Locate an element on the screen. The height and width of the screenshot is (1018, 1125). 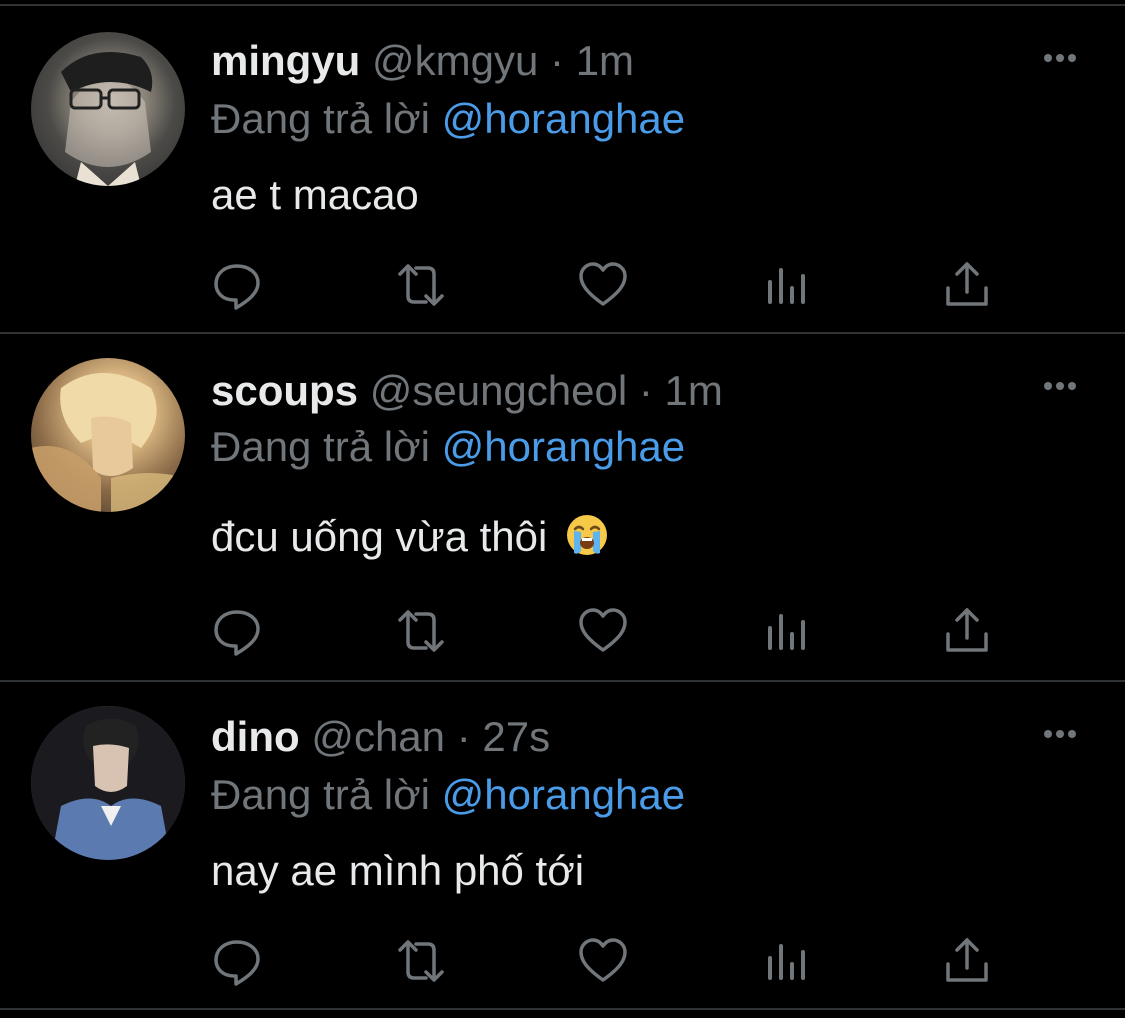
user-handle: @seungcheol is located at coordinates (498, 390).